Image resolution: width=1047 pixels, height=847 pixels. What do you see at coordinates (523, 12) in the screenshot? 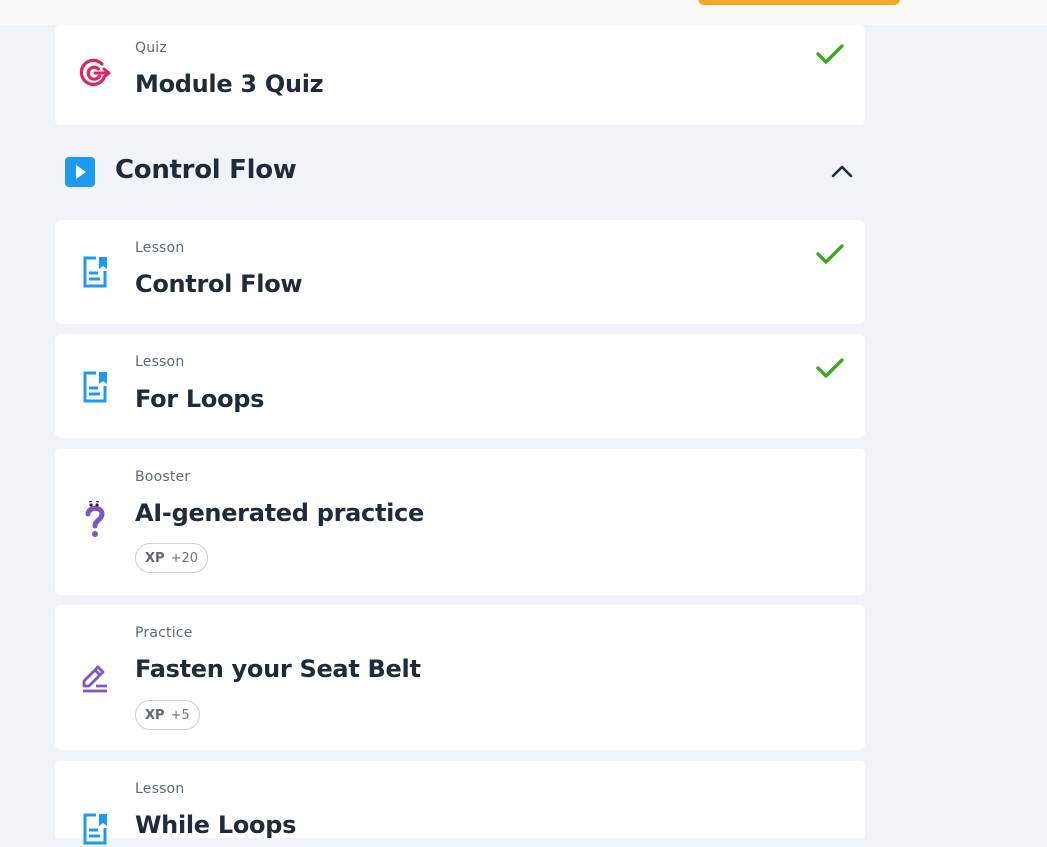
I see `top-bar` at bounding box center [523, 12].